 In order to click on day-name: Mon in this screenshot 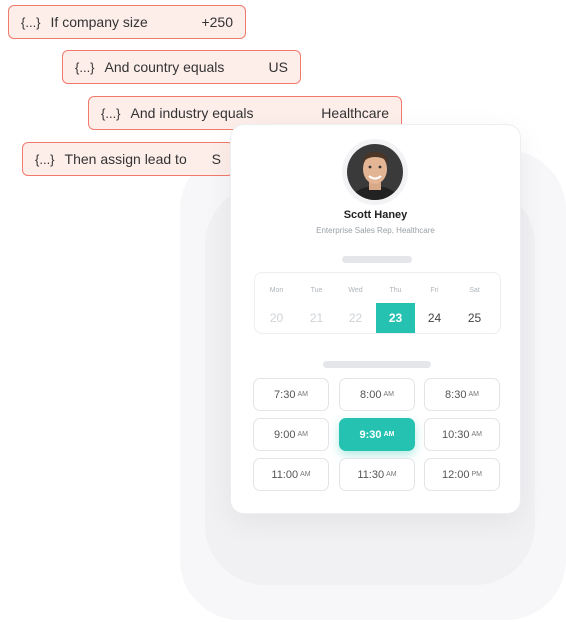, I will do `click(276, 290)`.